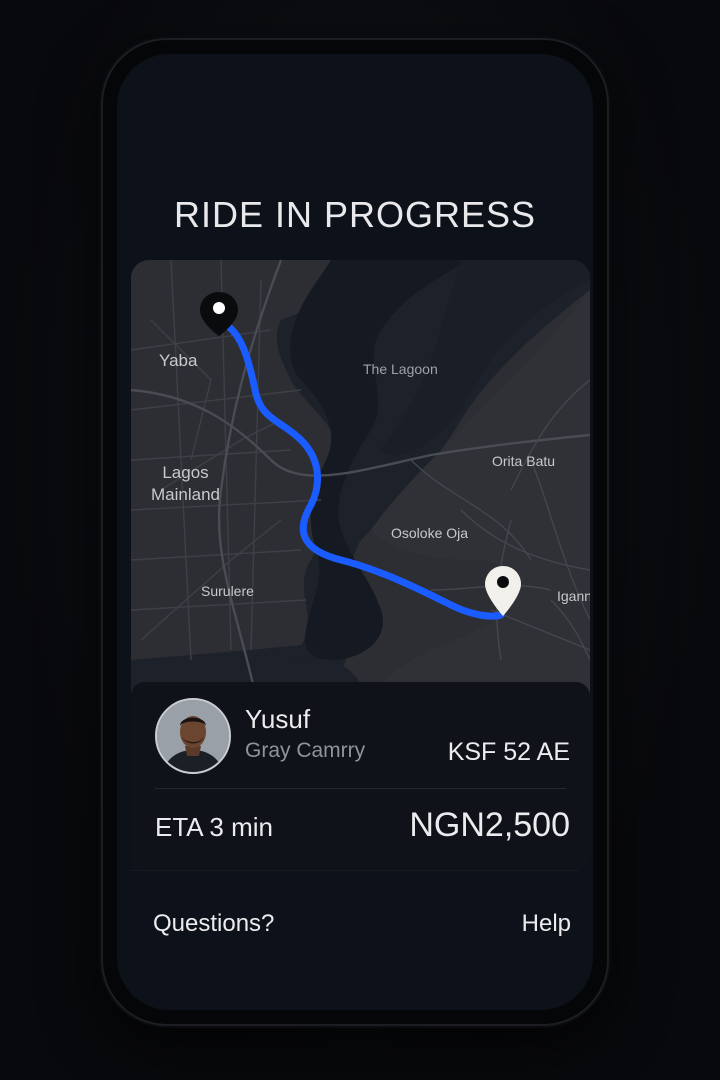 The height and width of the screenshot is (1080, 720). Describe the element at coordinates (185, 484) in the screenshot. I see `map-label-lagos-mainland: Lagos Mainland` at that location.